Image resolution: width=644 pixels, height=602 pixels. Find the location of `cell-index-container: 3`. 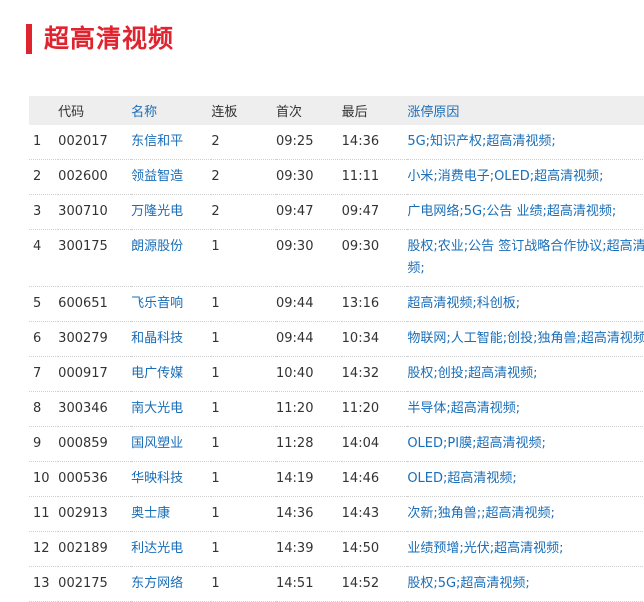

cell-index-container: 3 is located at coordinates (44, 212).